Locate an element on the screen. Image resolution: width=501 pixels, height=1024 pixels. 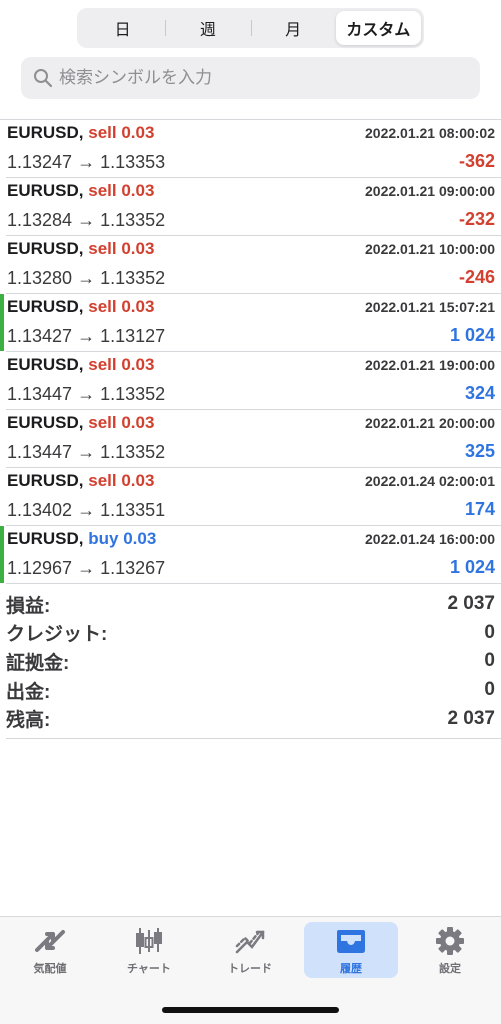
summary-row-withdrawal: 出金: 0 is located at coordinates (253, 690).